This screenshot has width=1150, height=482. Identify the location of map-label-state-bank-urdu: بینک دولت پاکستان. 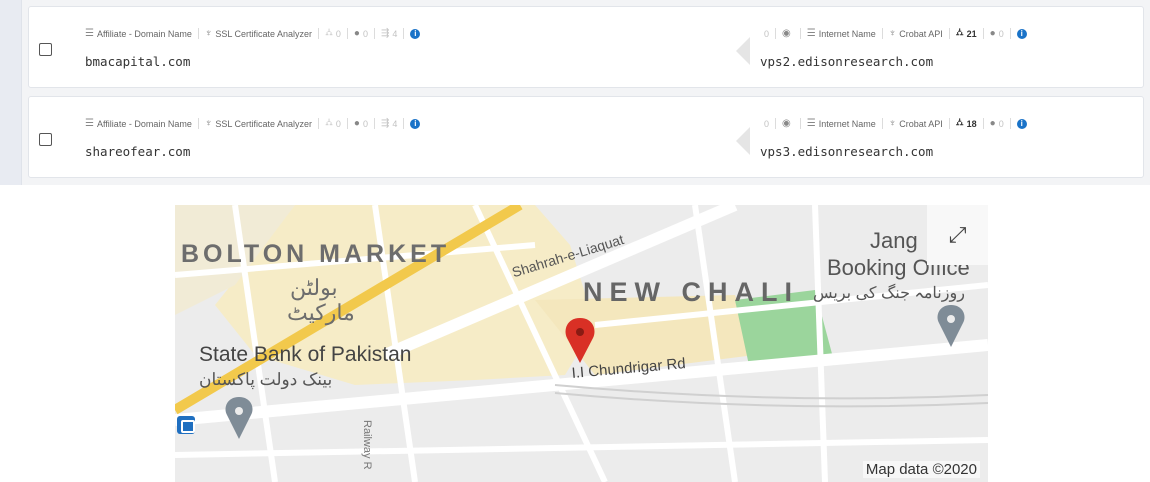
(266, 379).